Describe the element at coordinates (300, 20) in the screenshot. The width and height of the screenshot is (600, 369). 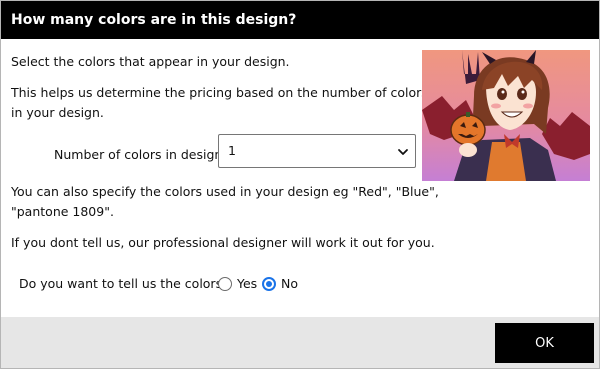
I see `dialog-title-bar: How many colors are in this design?` at that location.